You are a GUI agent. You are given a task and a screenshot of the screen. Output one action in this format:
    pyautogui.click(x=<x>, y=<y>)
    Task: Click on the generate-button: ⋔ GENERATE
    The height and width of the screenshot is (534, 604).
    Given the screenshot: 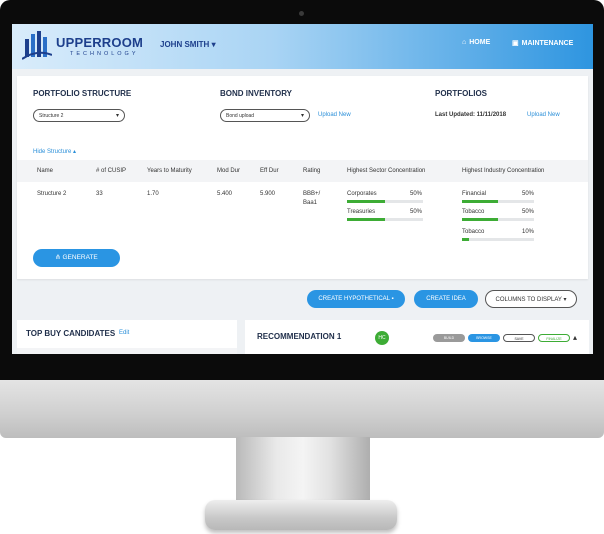 What is the action you would take?
    pyautogui.click(x=76, y=258)
    